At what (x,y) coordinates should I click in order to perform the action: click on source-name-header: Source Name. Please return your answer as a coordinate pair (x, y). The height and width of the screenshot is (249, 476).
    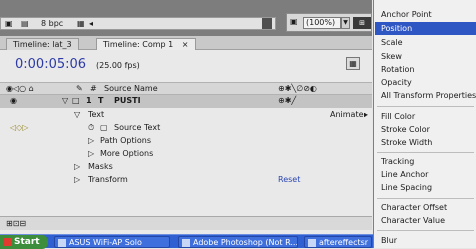
    Looking at the image, I should click on (131, 88).